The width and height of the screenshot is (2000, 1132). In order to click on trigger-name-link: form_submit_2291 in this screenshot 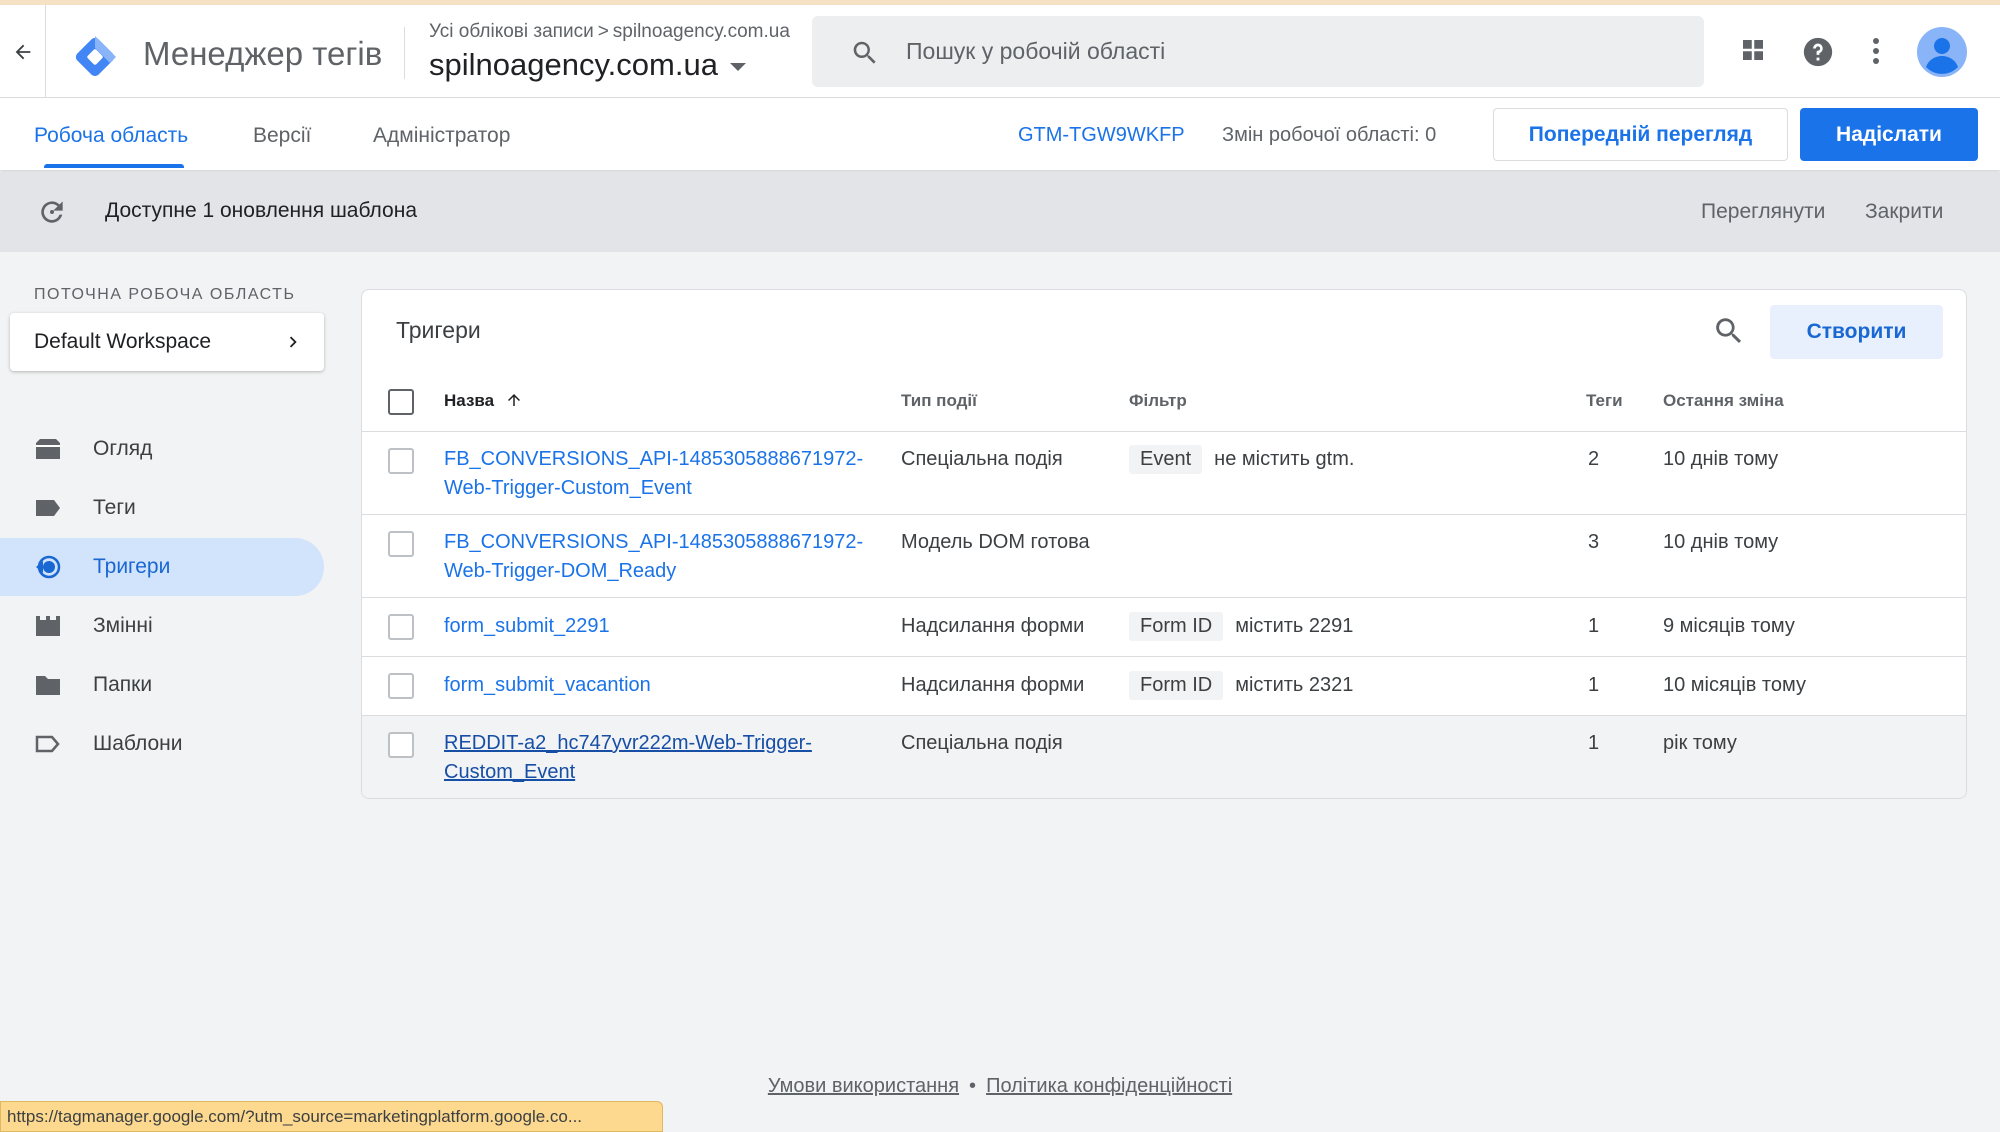, I will do `click(527, 626)`.